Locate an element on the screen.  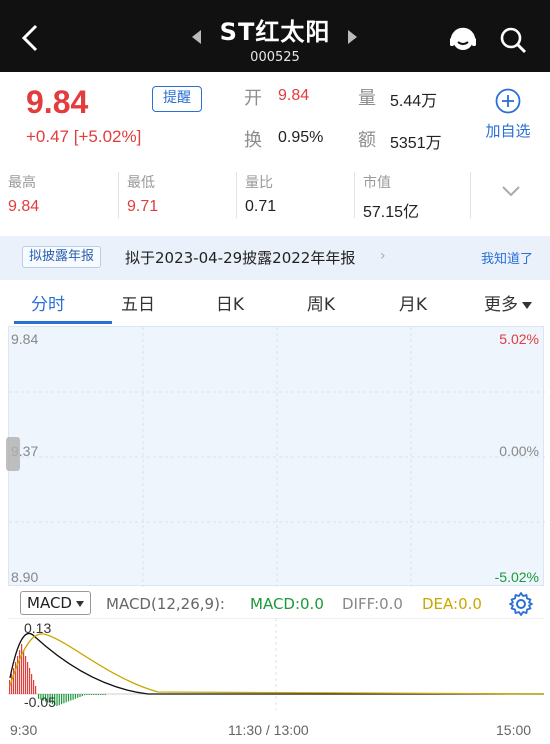
tab-more: 更多 is located at coordinates (508, 302).